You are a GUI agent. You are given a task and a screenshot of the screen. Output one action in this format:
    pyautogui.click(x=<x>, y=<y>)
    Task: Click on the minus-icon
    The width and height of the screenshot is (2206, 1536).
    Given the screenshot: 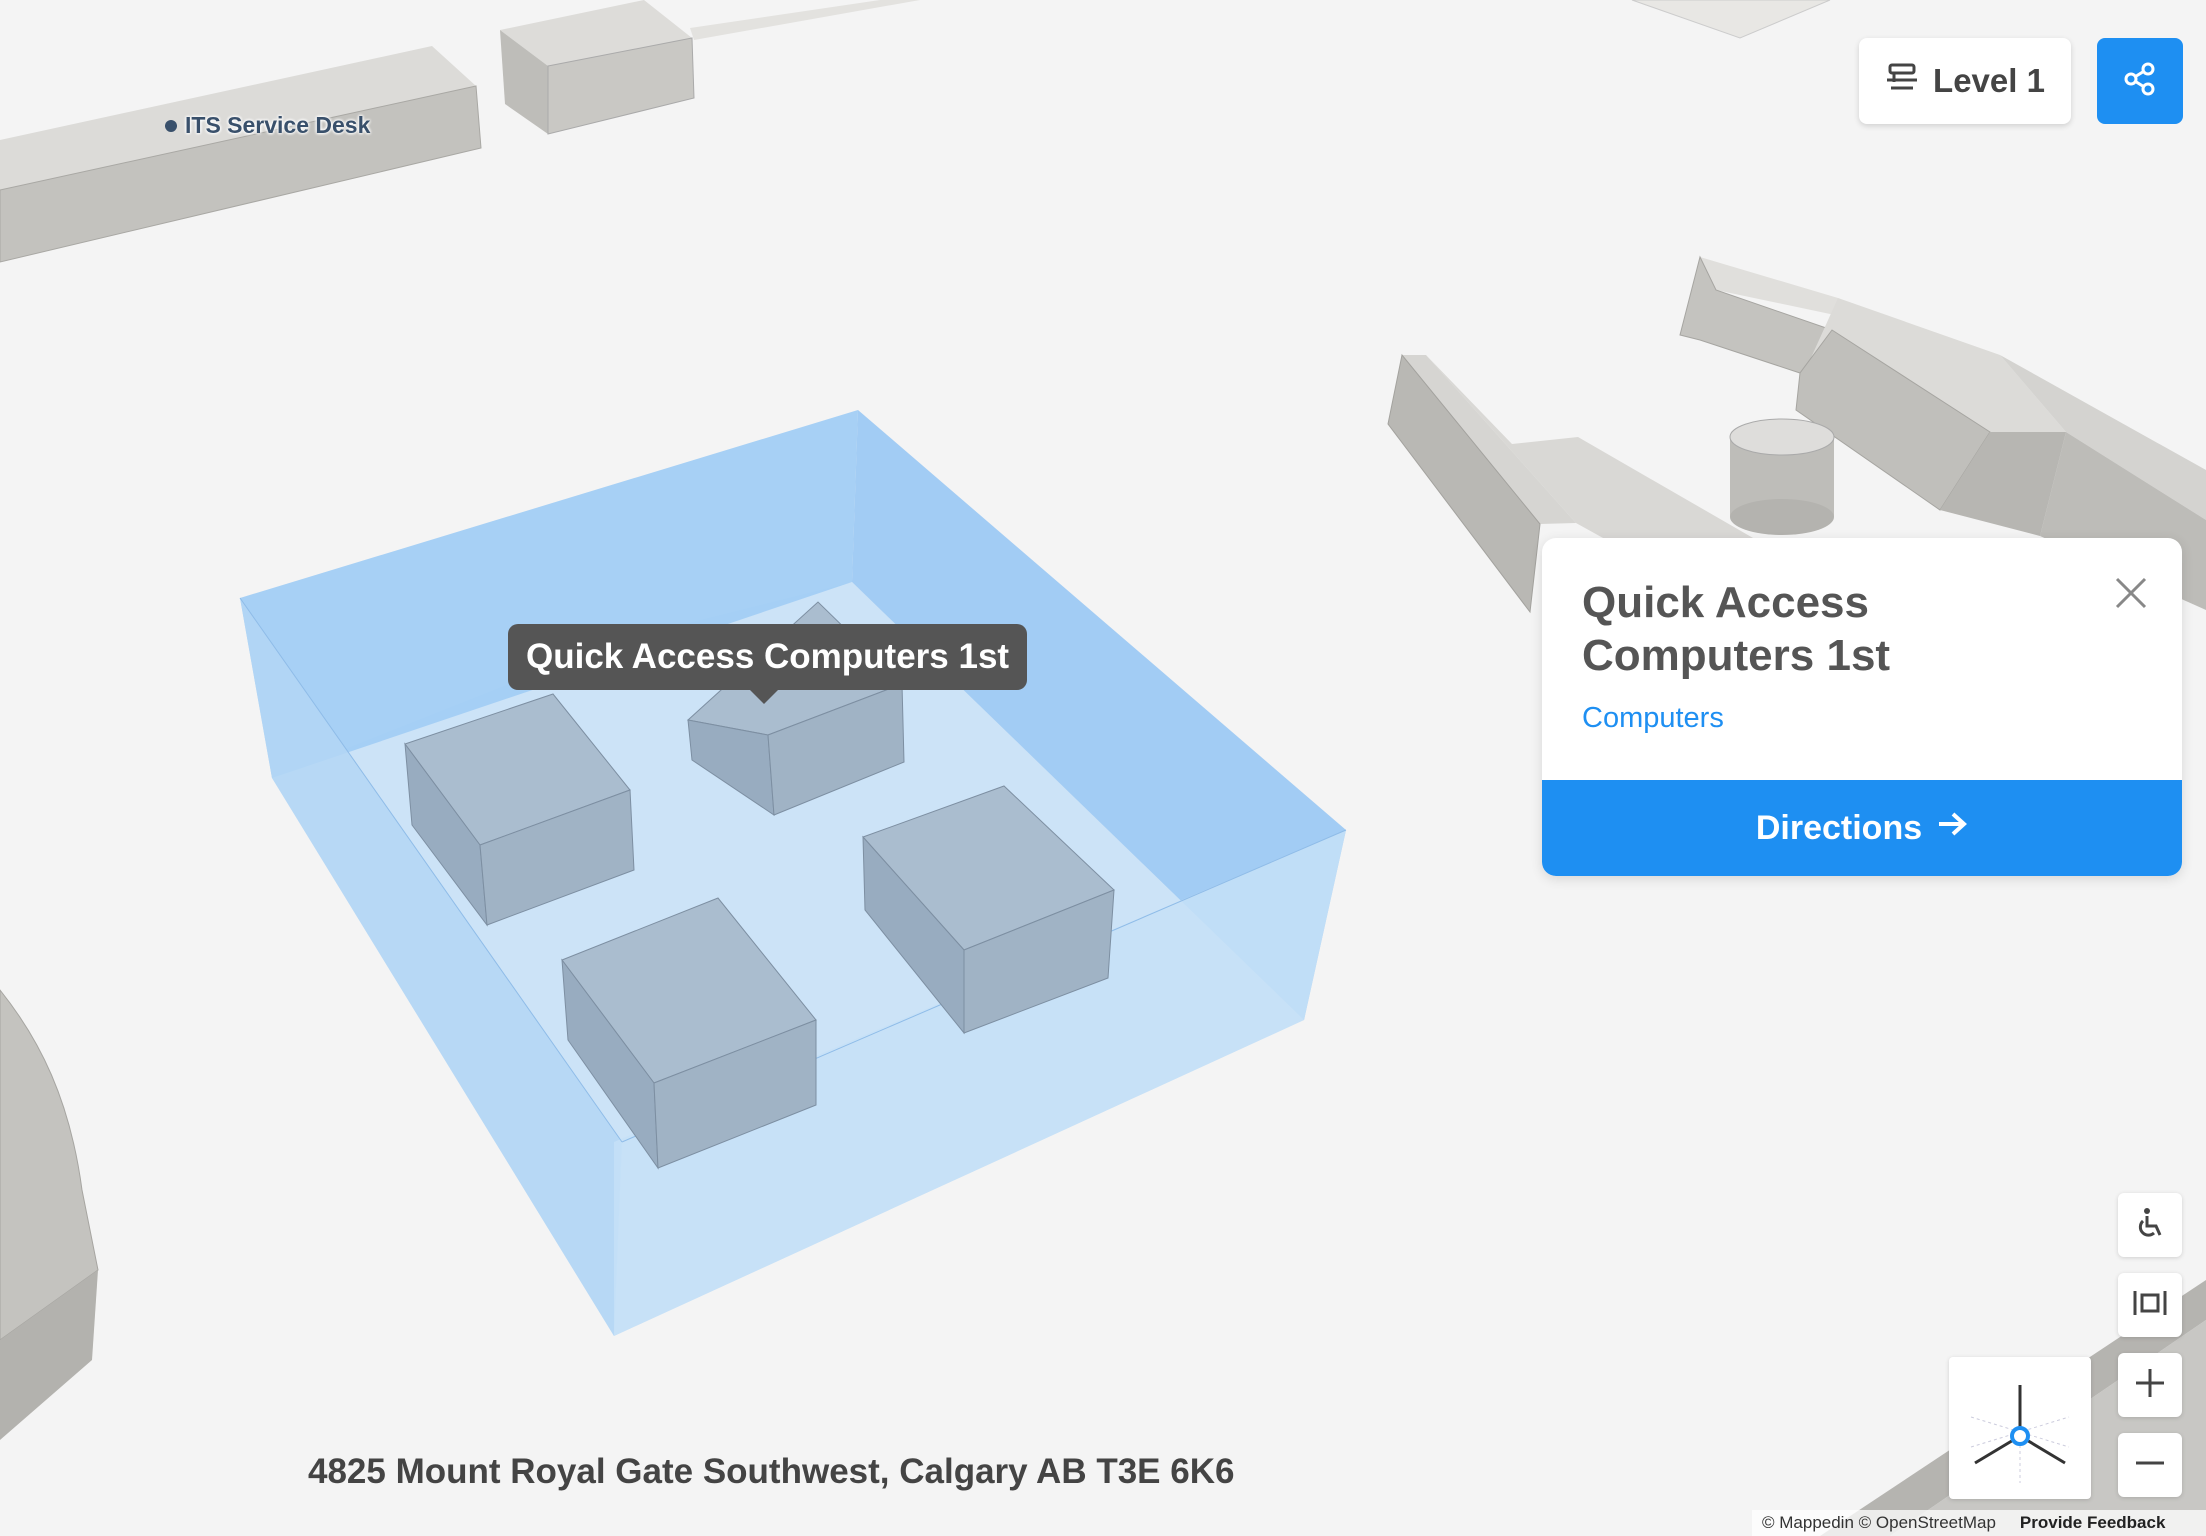 What is the action you would take?
    pyautogui.click(x=2150, y=1465)
    